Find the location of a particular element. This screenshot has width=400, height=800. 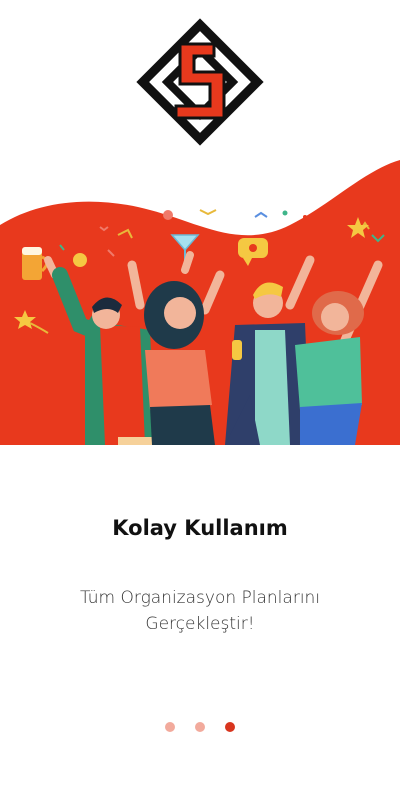

pagination-dots is located at coordinates (200, 727).